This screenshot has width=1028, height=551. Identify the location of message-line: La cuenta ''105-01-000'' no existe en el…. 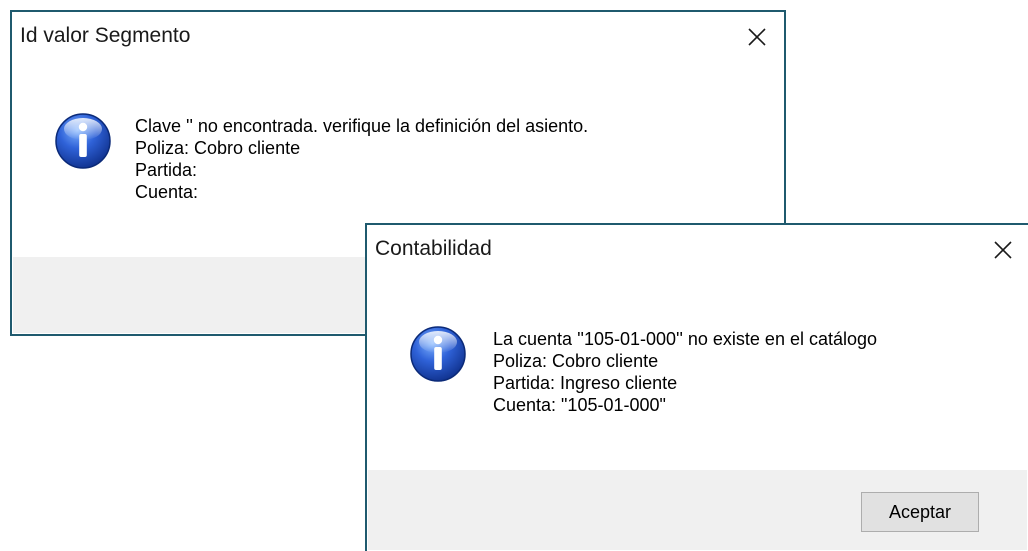
(685, 339).